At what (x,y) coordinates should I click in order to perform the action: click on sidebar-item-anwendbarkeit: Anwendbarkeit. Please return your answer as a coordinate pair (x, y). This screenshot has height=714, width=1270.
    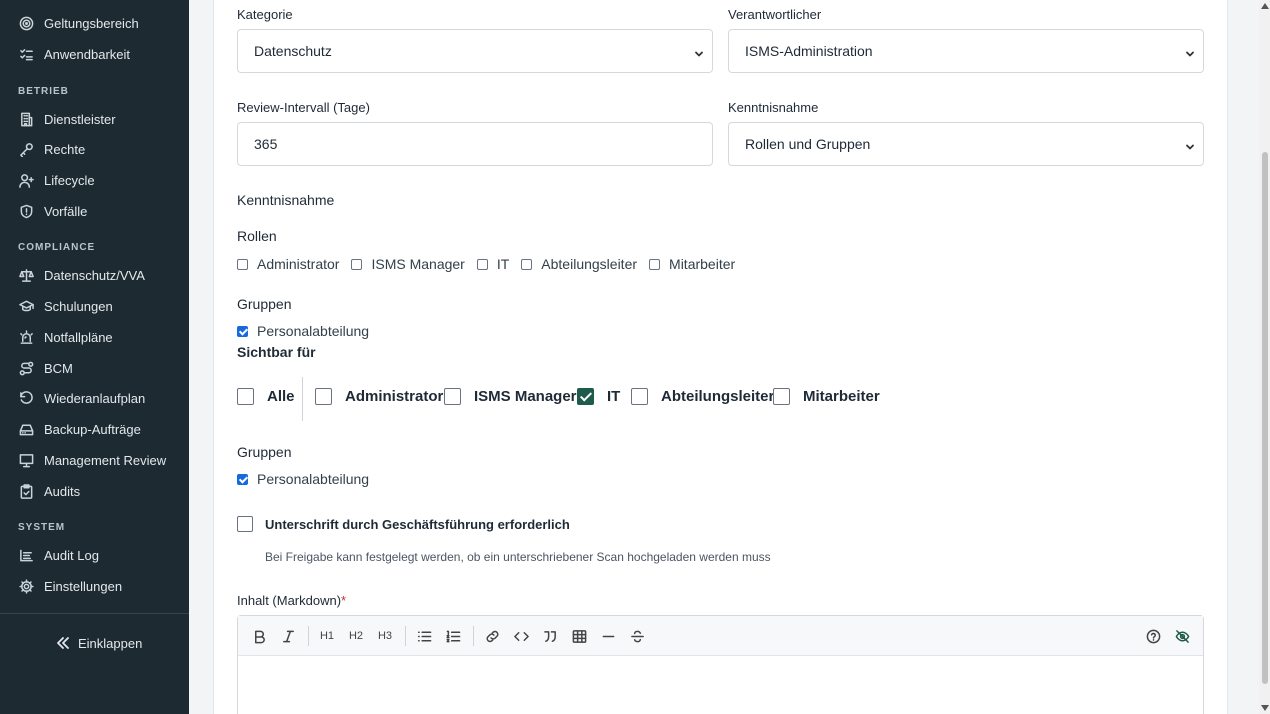
    Looking at the image, I should click on (74, 54).